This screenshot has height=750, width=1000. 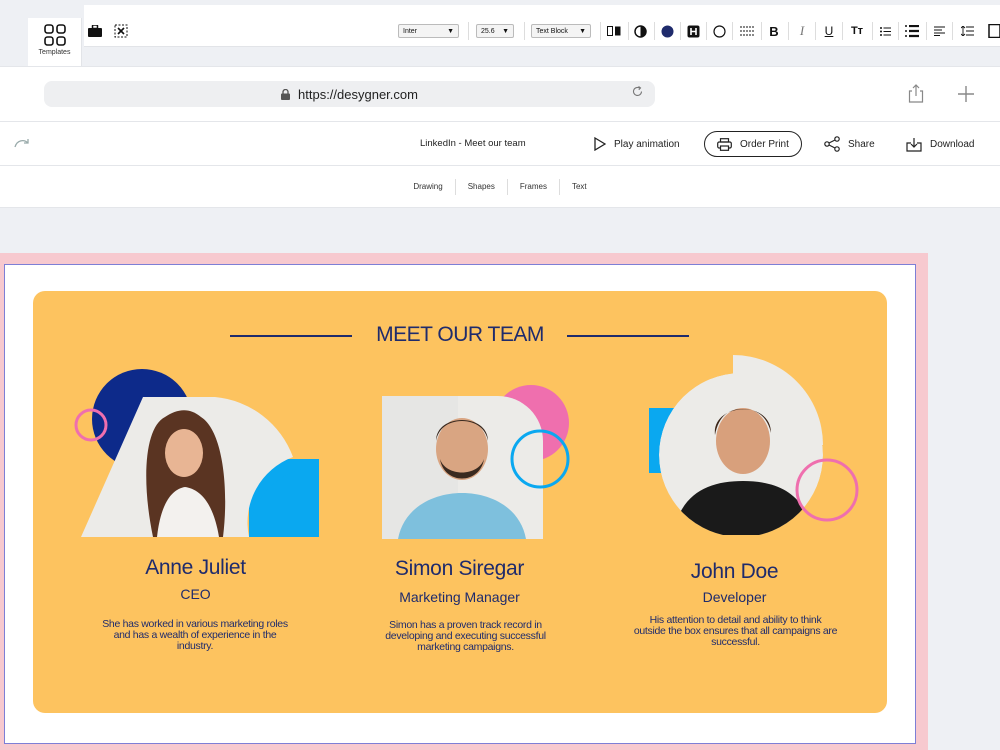 I want to click on address-bar: https://desygner.com, so click(x=349, y=94).